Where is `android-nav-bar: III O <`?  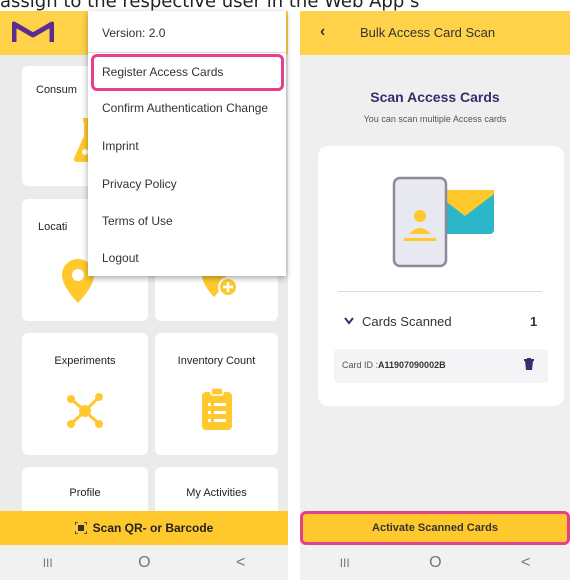
android-nav-bar: III O < is located at coordinates (144, 562).